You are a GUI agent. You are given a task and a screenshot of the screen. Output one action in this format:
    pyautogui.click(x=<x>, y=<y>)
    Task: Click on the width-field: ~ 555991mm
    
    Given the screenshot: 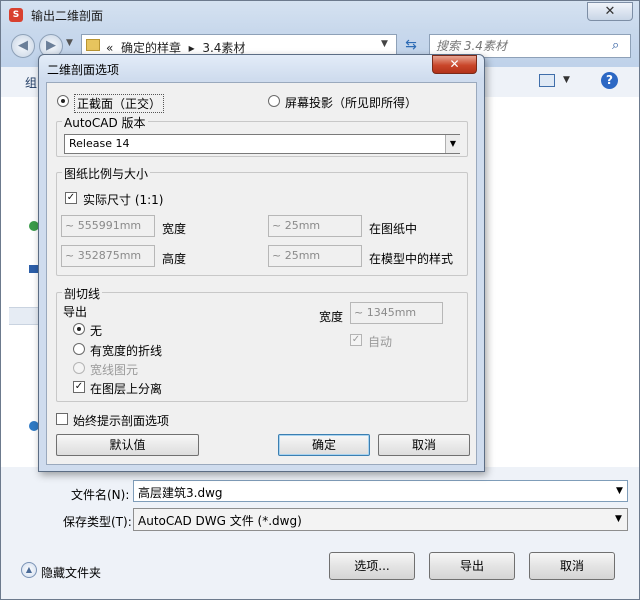 What is the action you would take?
    pyautogui.click(x=108, y=226)
    